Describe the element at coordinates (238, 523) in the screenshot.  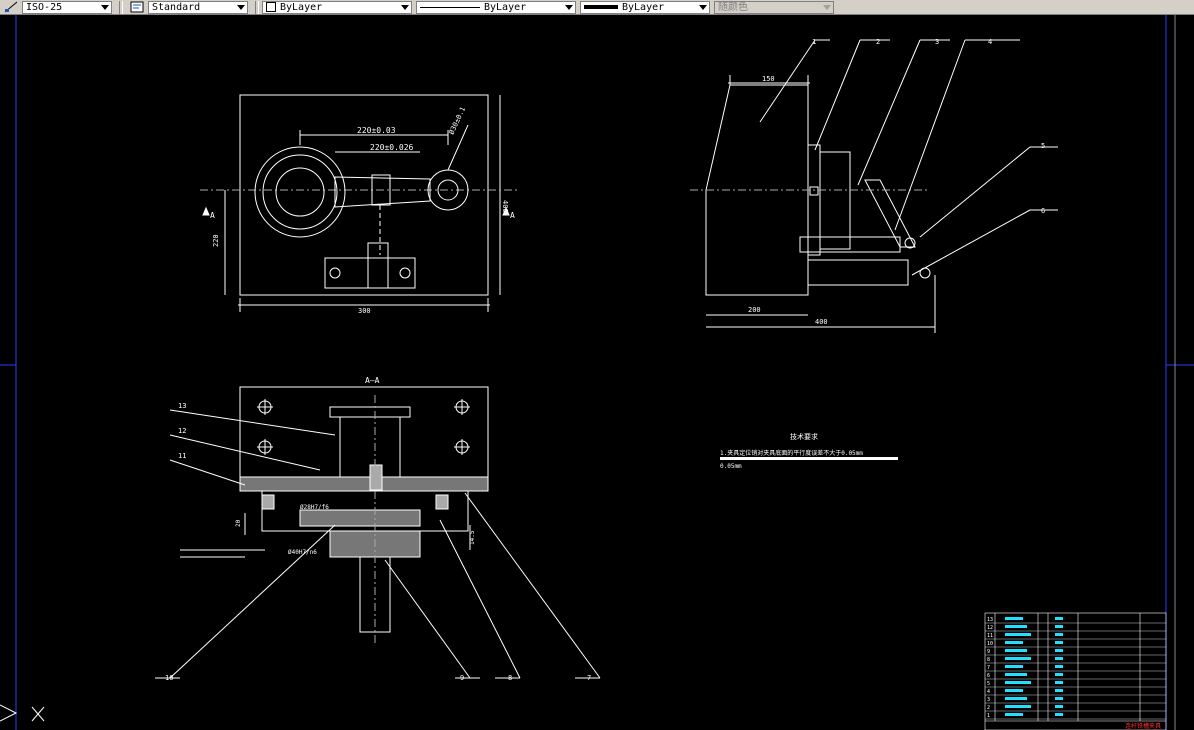
I see `dim-side: 20` at that location.